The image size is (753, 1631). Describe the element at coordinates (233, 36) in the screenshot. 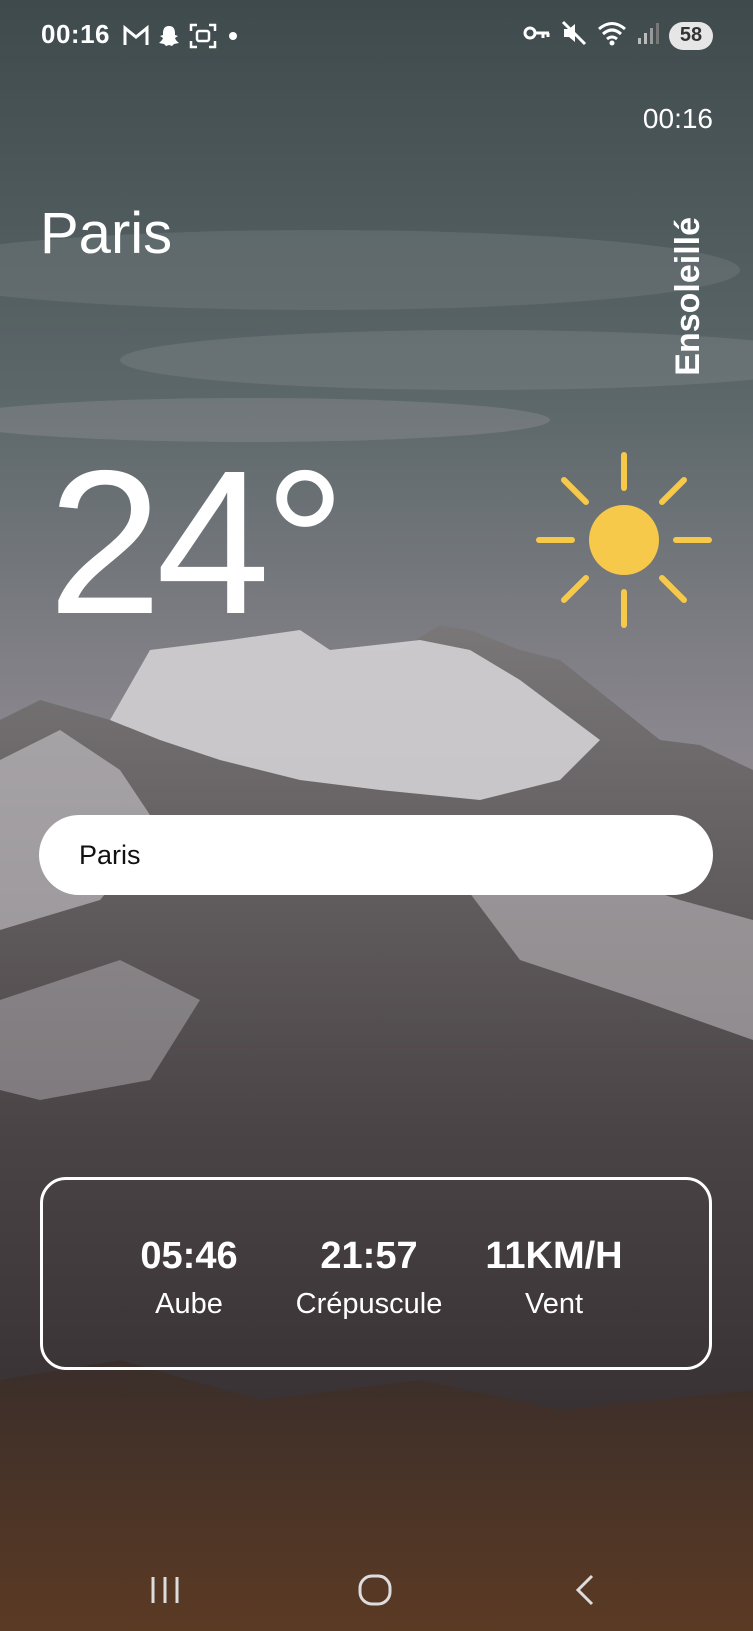

I see `dot-icon` at that location.